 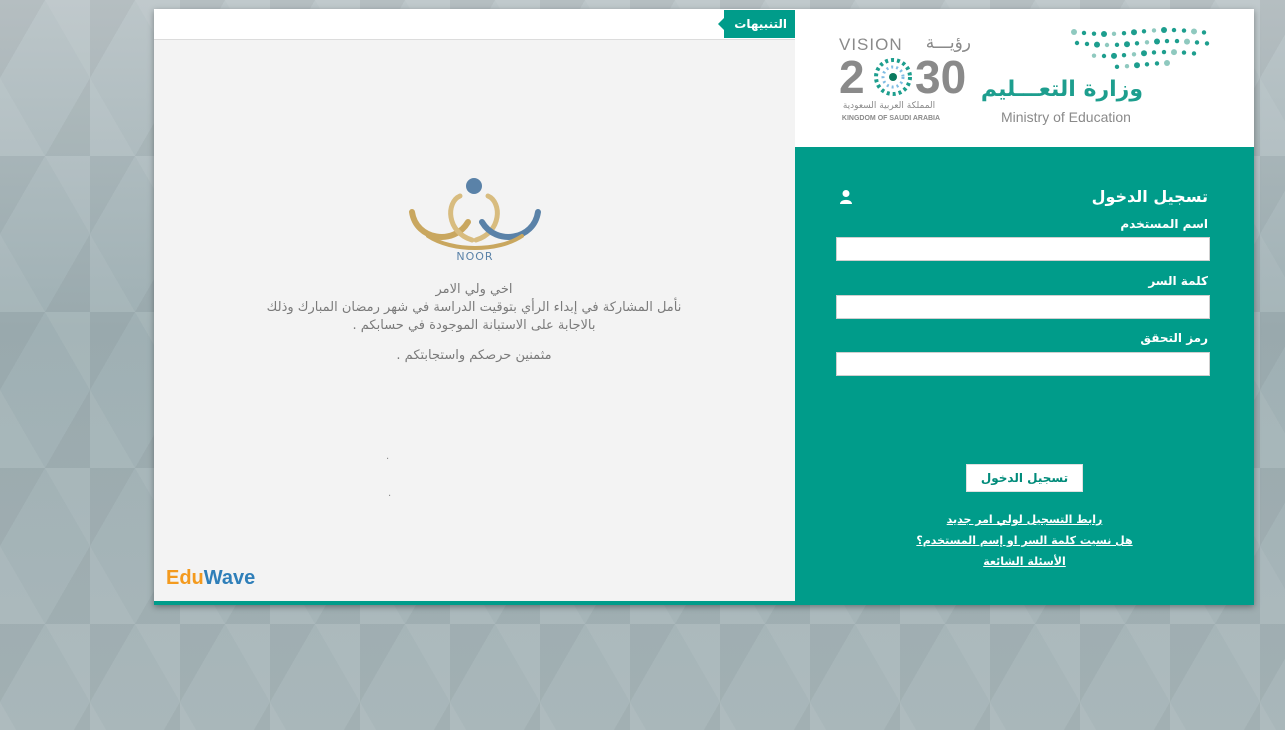 I want to click on login-button: تسجيل الدخول, so click(x=1024, y=478).